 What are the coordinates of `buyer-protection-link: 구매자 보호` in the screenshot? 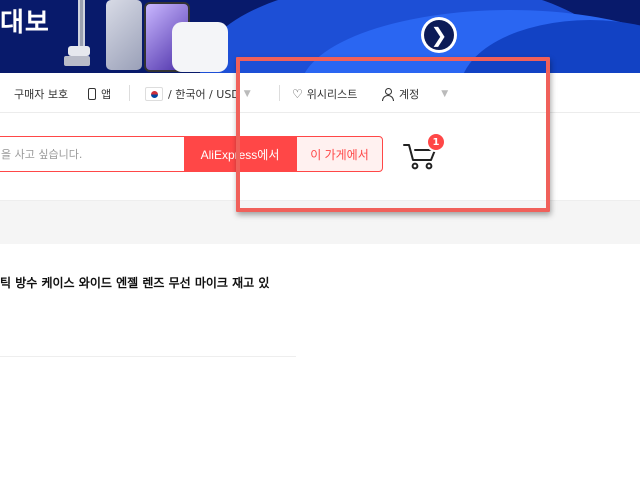 It's located at (41, 94).